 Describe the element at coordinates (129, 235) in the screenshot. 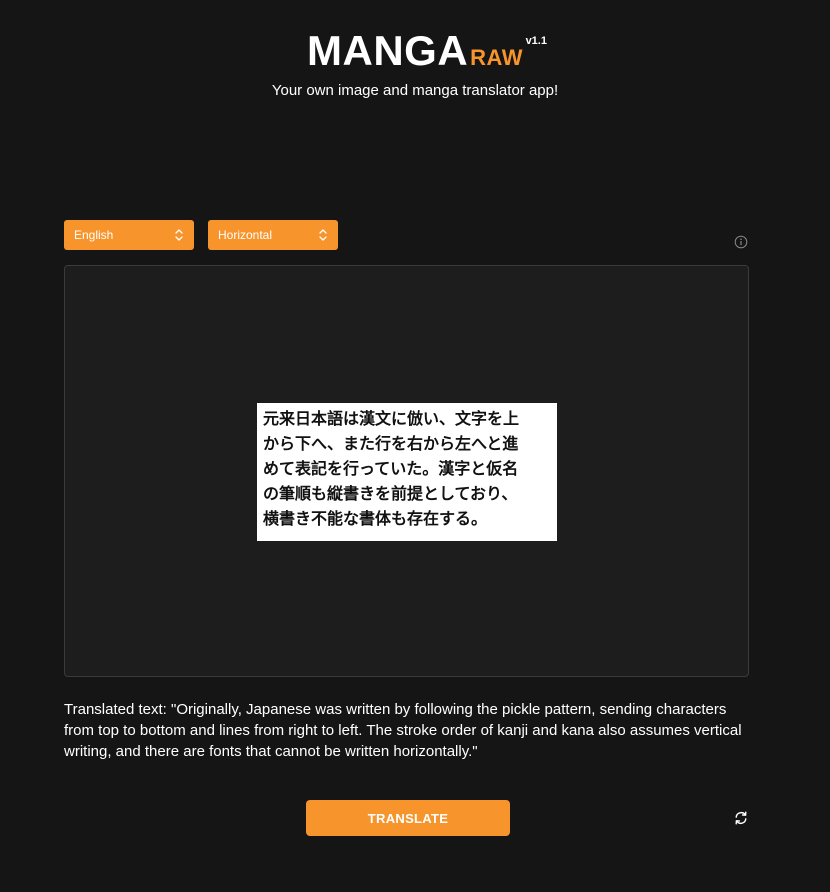

I see `language-select: English` at that location.